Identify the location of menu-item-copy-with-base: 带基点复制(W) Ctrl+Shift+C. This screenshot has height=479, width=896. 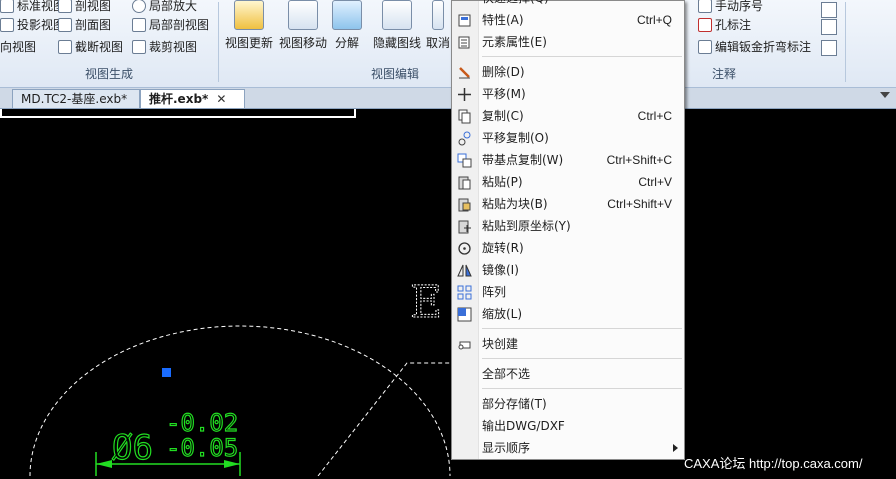
(568, 160).